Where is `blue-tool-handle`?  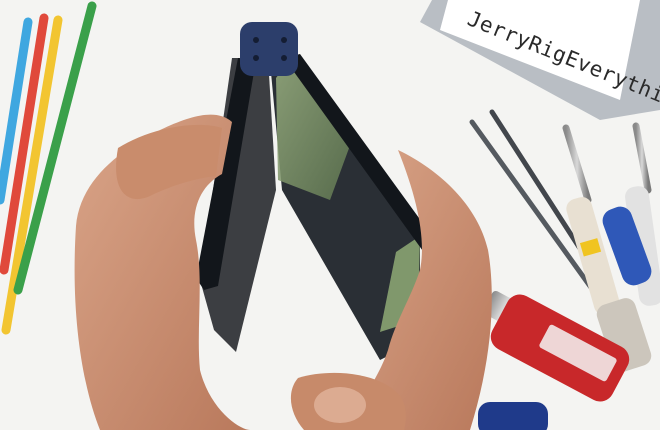 blue-tool-handle is located at coordinates (513, 416).